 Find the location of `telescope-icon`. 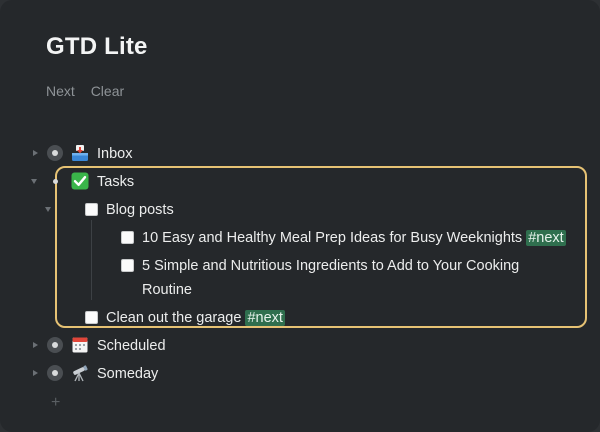

telescope-icon is located at coordinates (80, 373).